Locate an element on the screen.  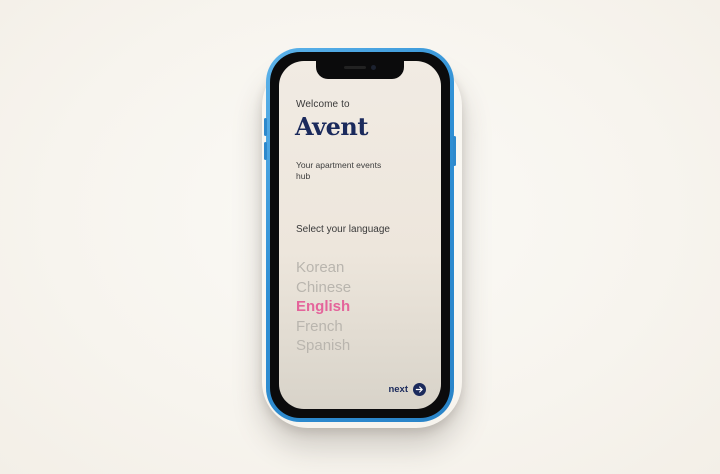
next-button: next is located at coordinates (407, 389).